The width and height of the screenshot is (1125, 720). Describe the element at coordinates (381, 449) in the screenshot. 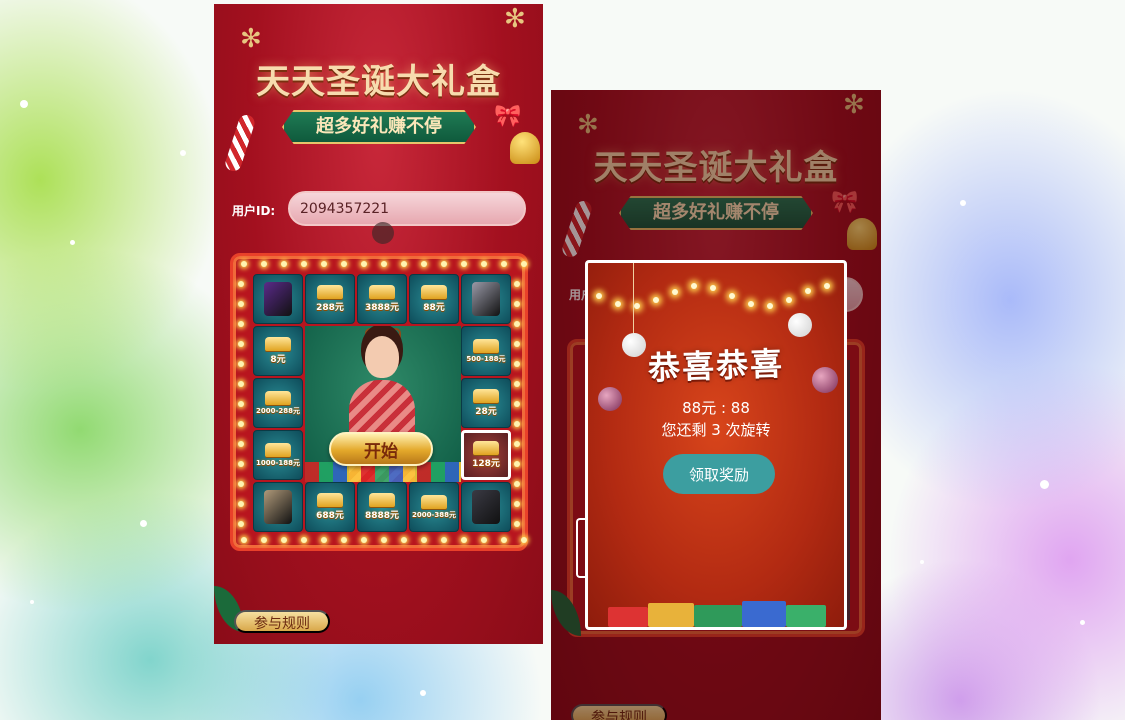

I see `start-button: 开始` at that location.